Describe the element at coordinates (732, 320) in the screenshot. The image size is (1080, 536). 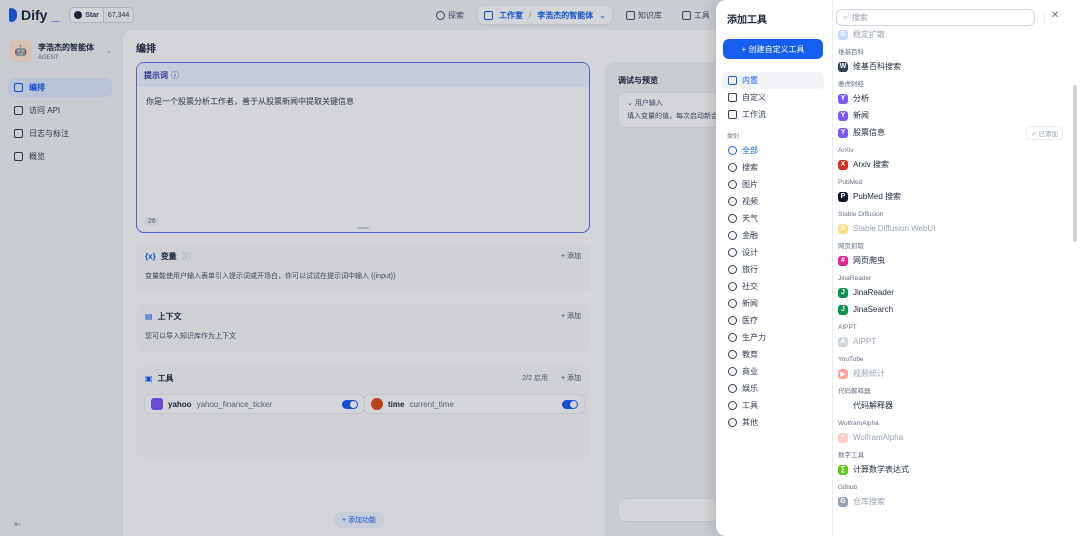
I see `medical-icon` at that location.